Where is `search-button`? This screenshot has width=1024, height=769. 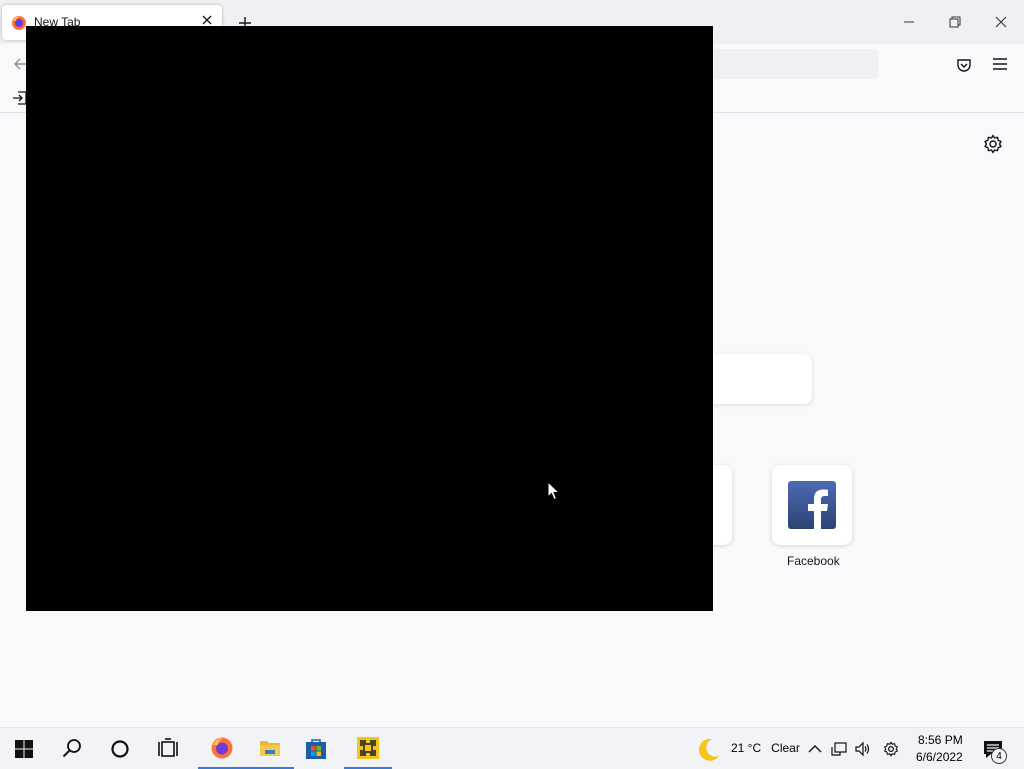 search-button is located at coordinates (72, 748).